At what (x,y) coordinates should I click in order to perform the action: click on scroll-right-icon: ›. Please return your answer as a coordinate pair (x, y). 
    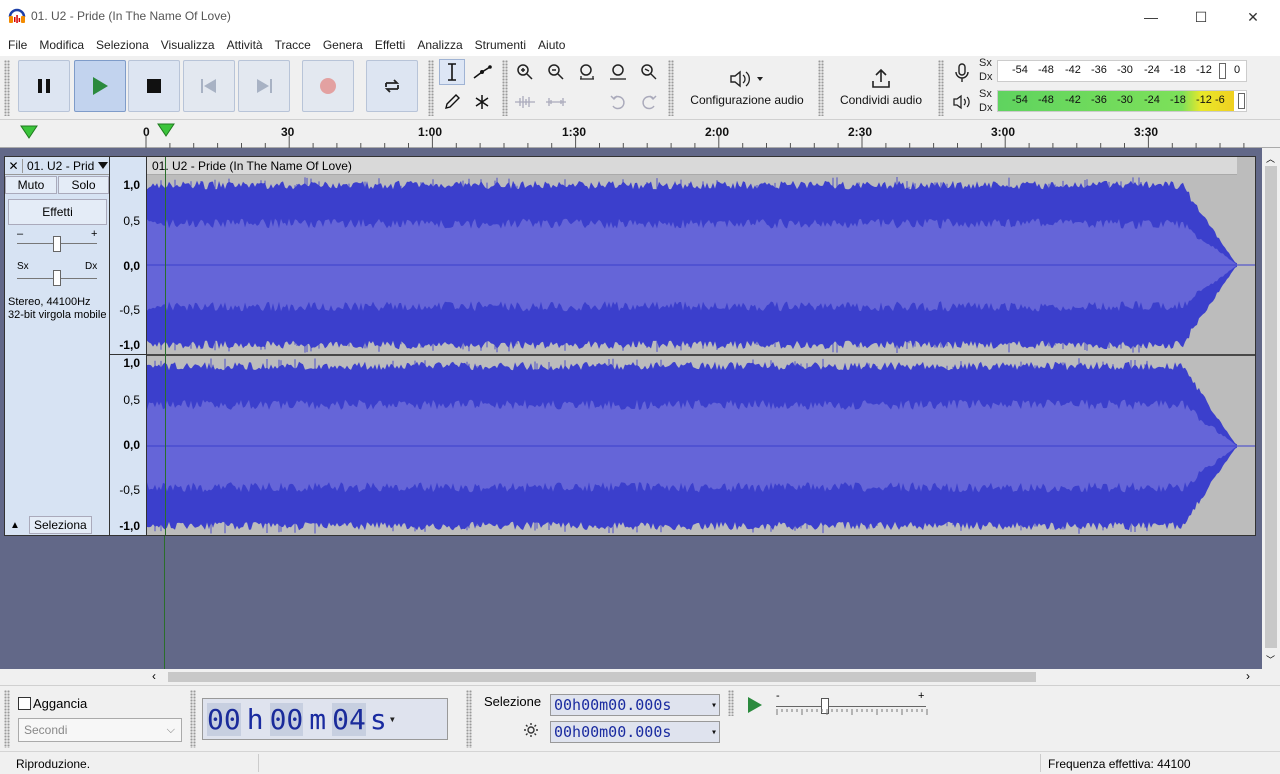
    Looking at the image, I should click on (1248, 676).